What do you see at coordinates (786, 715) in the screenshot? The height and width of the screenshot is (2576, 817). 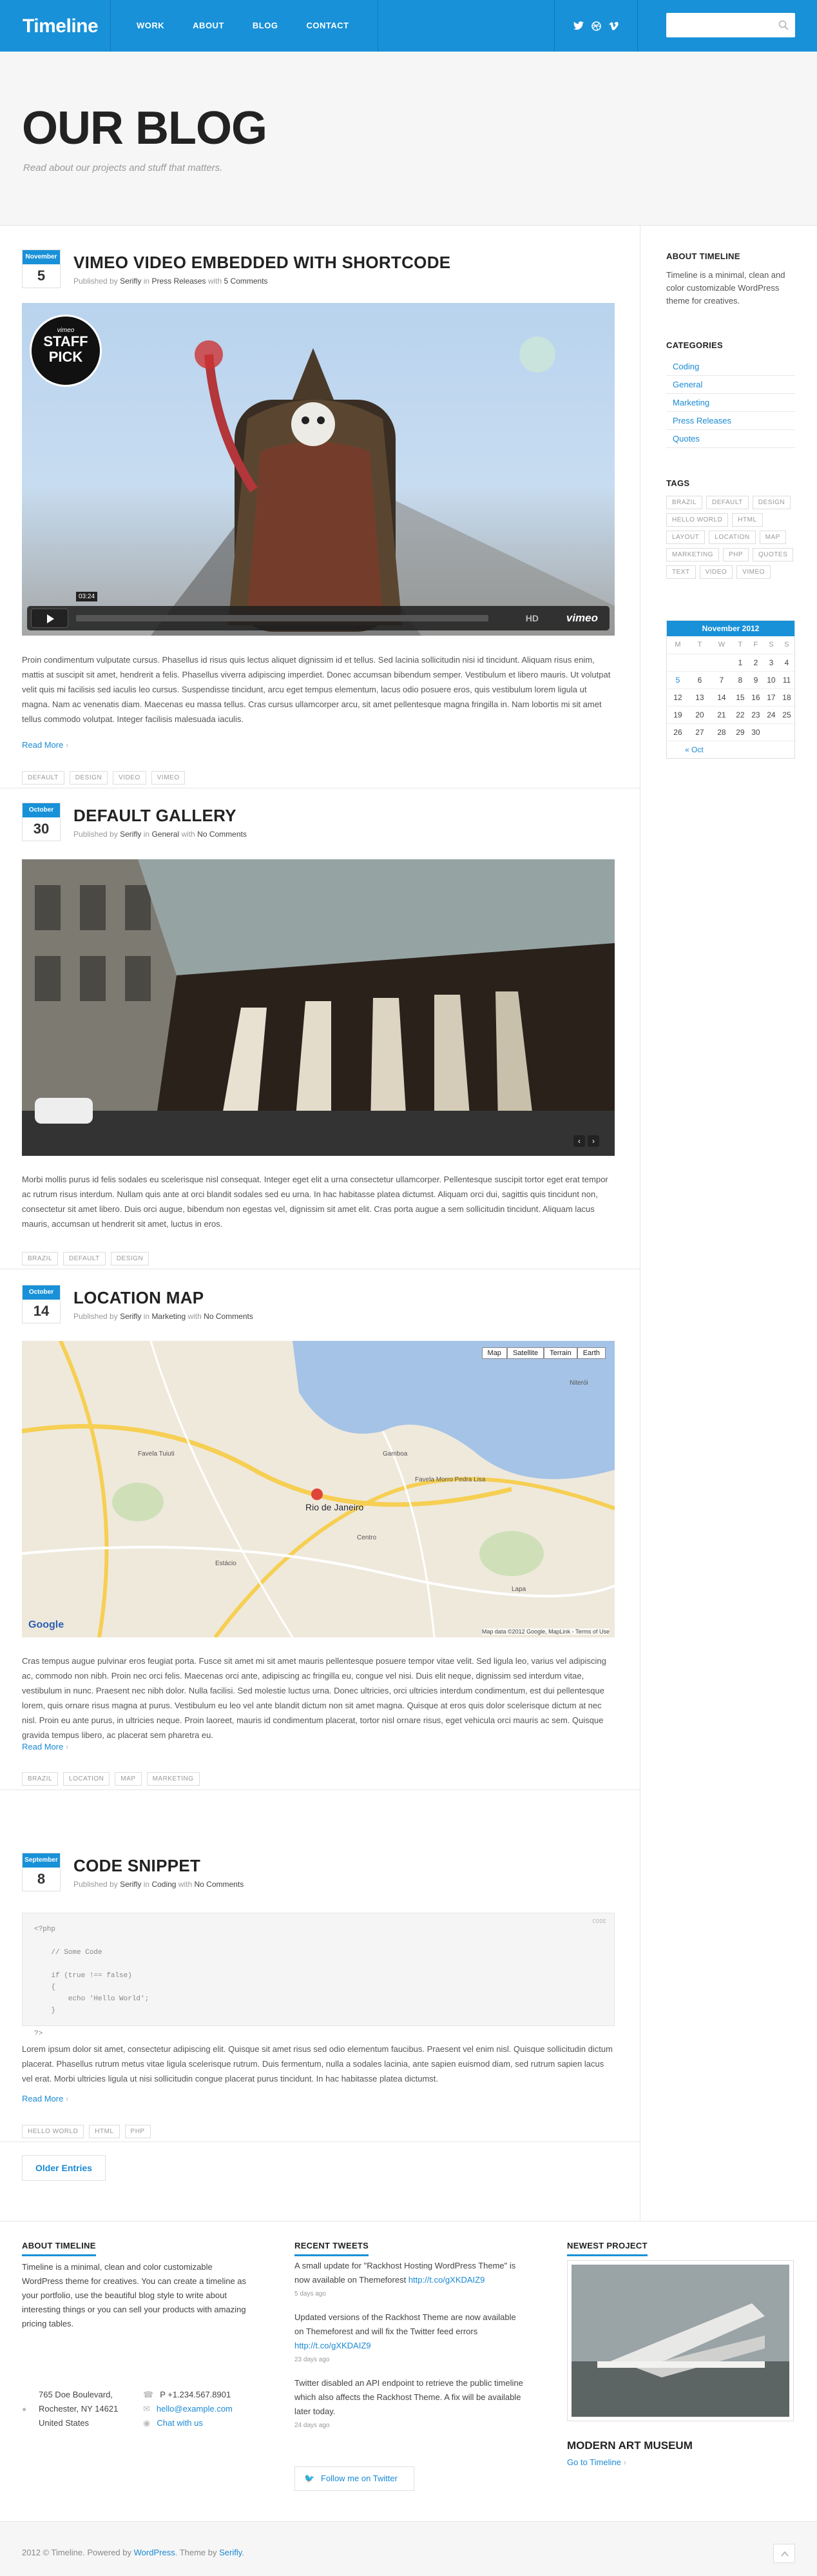 I see `calendar-day: 25` at bounding box center [786, 715].